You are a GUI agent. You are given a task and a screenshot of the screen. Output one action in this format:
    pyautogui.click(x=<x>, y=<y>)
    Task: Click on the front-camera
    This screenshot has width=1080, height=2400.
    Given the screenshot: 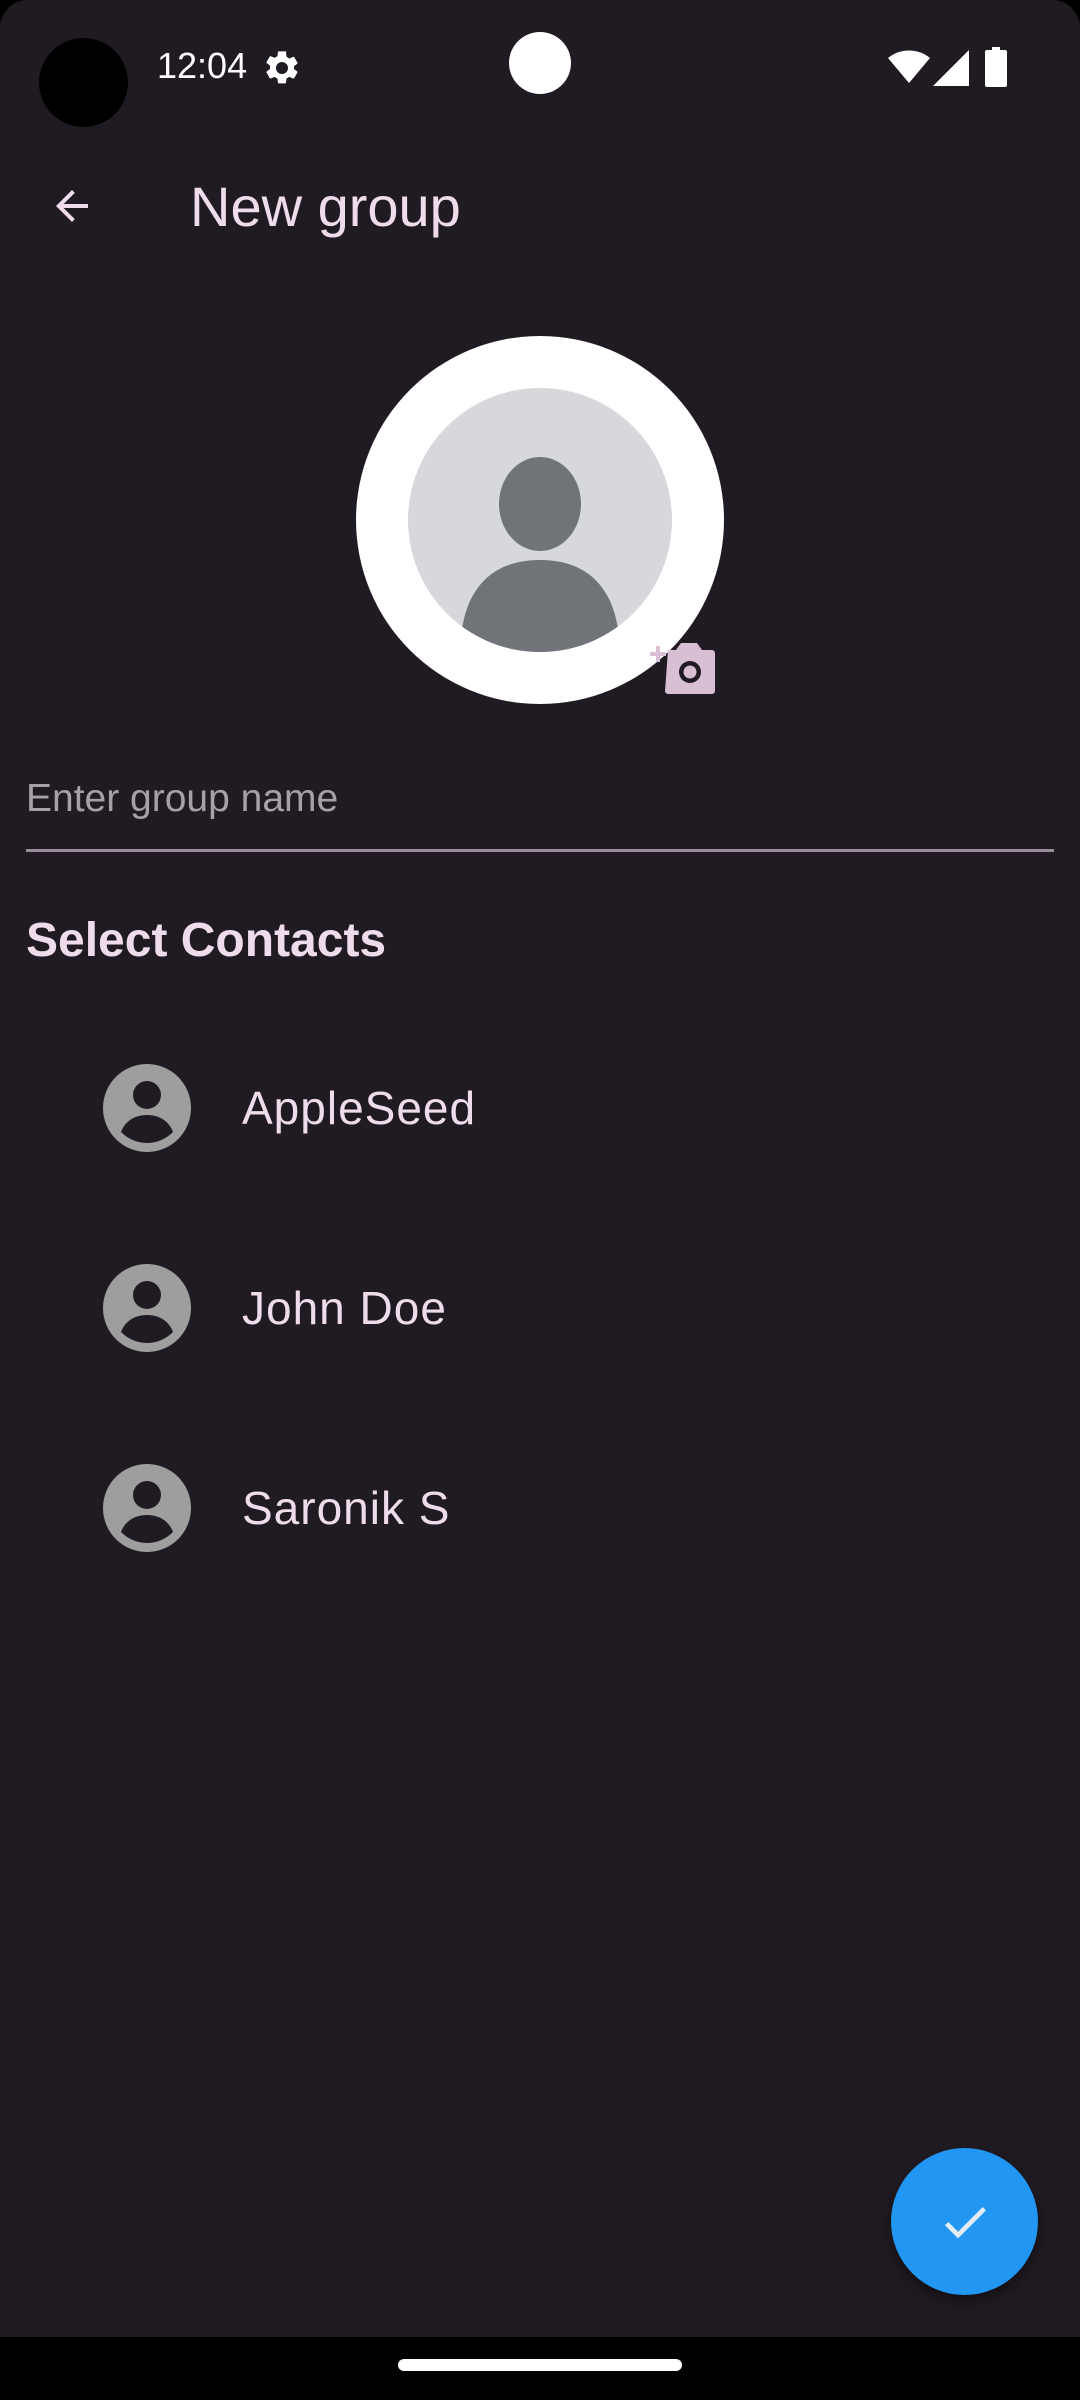 What is the action you would take?
    pyautogui.click(x=540, y=63)
    